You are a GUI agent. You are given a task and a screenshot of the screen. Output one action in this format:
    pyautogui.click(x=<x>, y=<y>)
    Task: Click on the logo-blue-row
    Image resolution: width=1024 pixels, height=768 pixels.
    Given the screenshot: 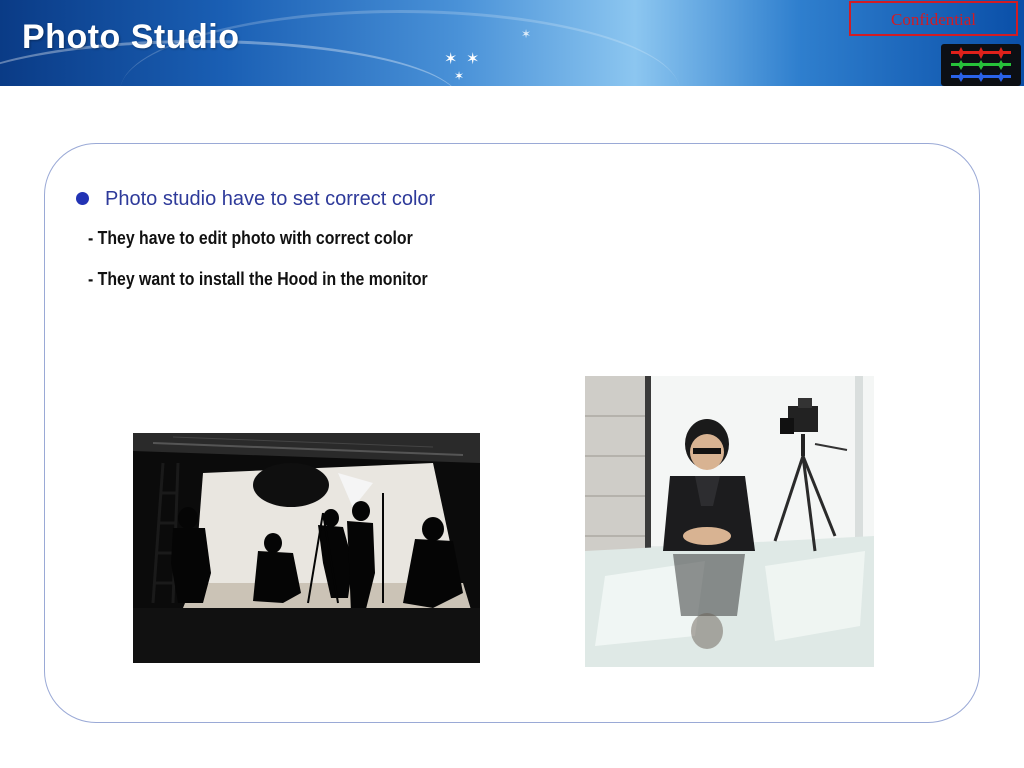 What is the action you would take?
    pyautogui.click(x=981, y=77)
    